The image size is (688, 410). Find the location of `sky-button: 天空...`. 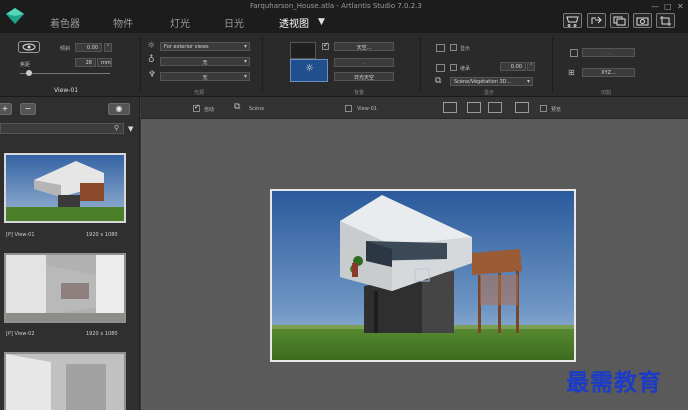

sky-button: 天空... is located at coordinates (364, 46).